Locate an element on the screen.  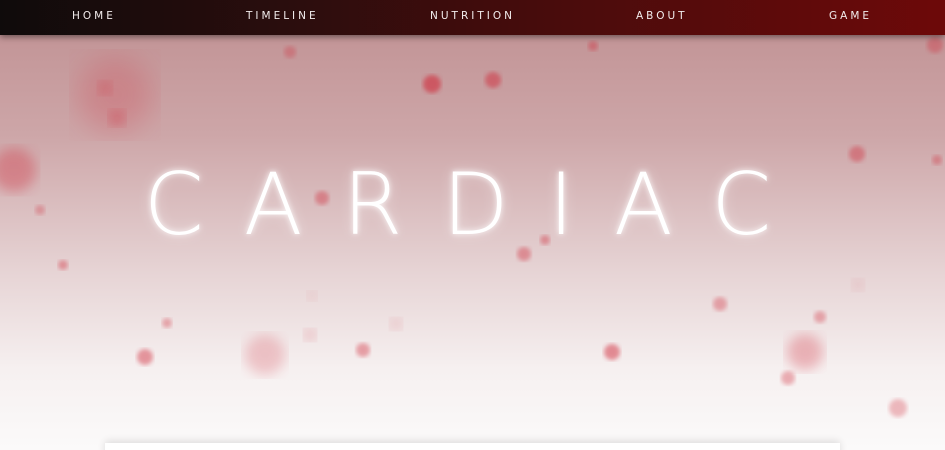
content-card-top-edge is located at coordinates (472, 446).